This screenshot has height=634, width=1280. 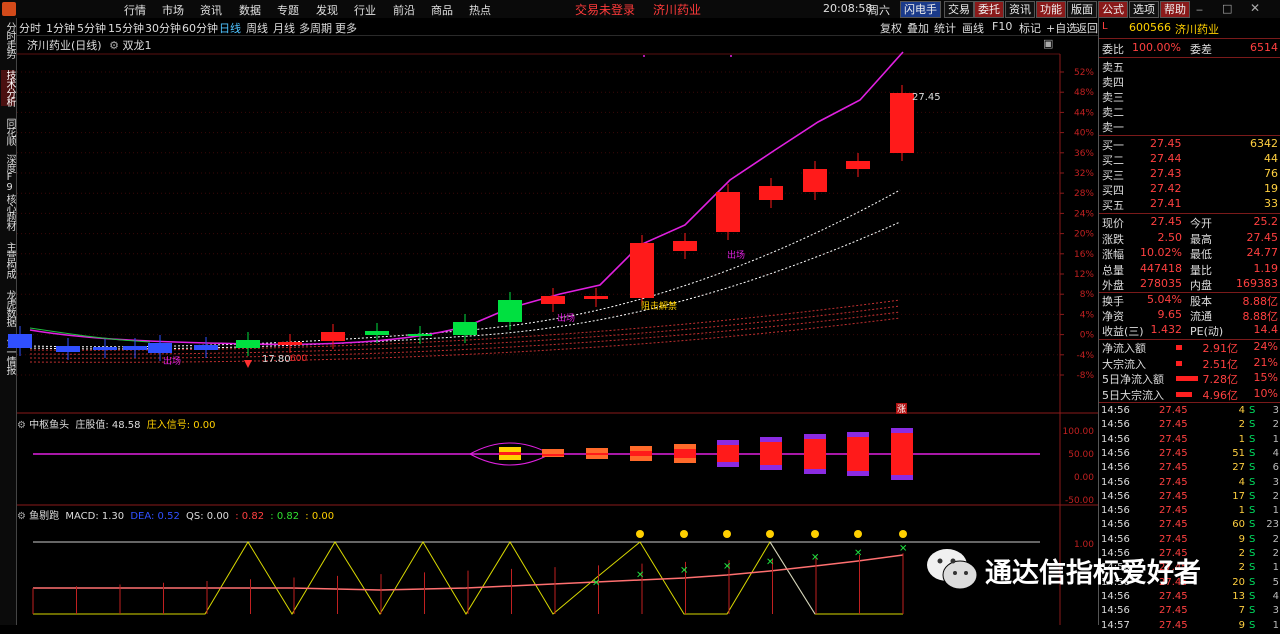 I want to click on formula-button: 公式, so click(x=1113, y=9).